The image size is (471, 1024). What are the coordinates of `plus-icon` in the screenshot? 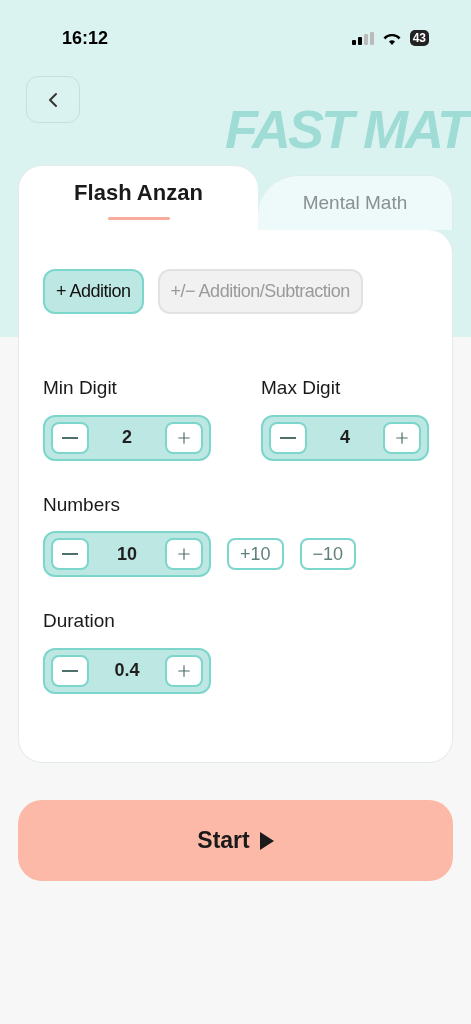 It's located at (184, 554).